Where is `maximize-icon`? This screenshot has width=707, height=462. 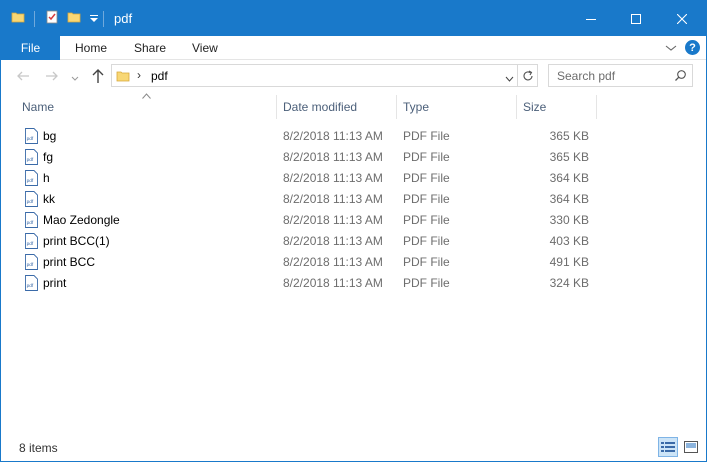
maximize-icon is located at coordinates (636, 18).